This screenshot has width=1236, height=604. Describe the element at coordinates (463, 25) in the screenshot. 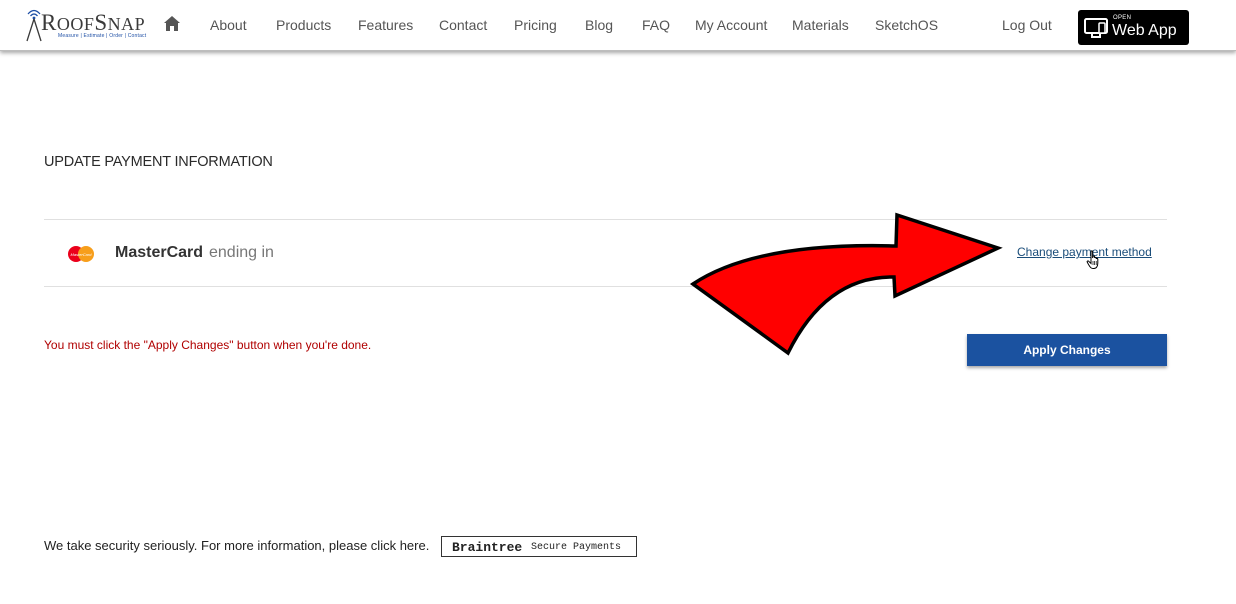

I see `nav-contact: Contact` at that location.